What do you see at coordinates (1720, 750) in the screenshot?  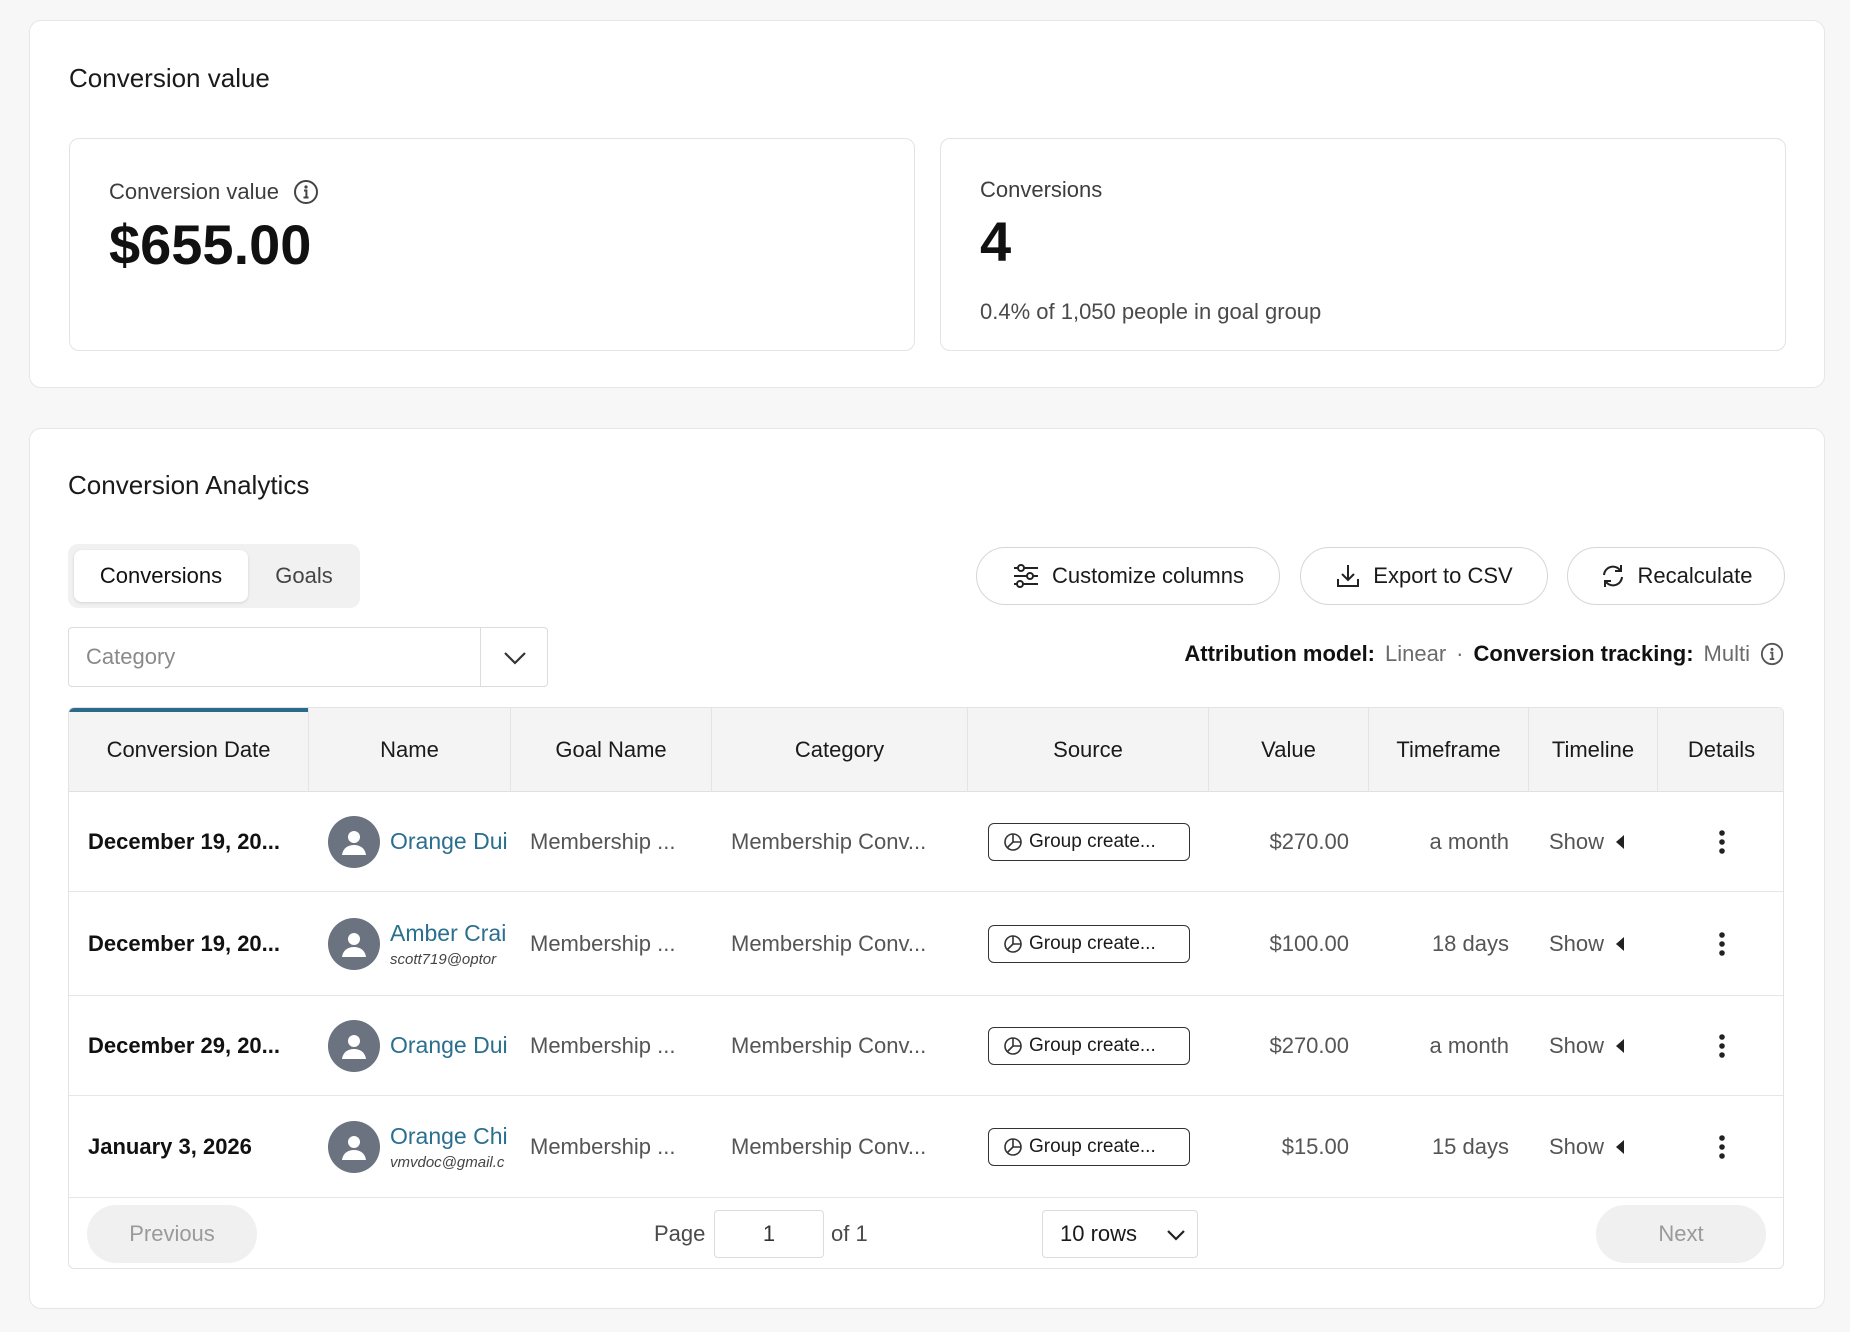 I see `column-header-details: Details` at bounding box center [1720, 750].